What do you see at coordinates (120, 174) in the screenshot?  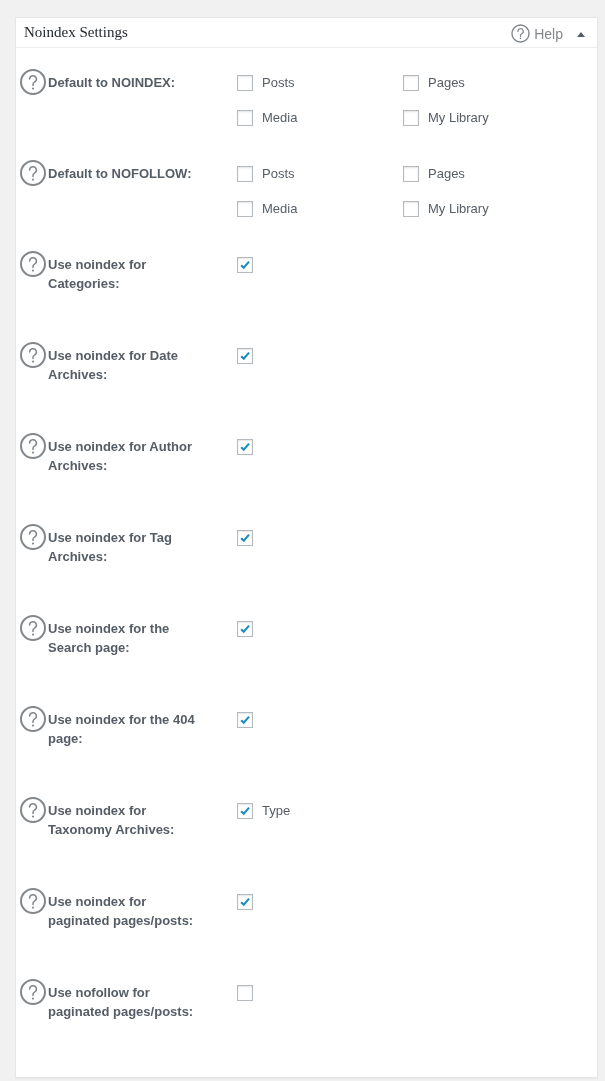 I see `setting-label: Default to NOFOLLOW:` at bounding box center [120, 174].